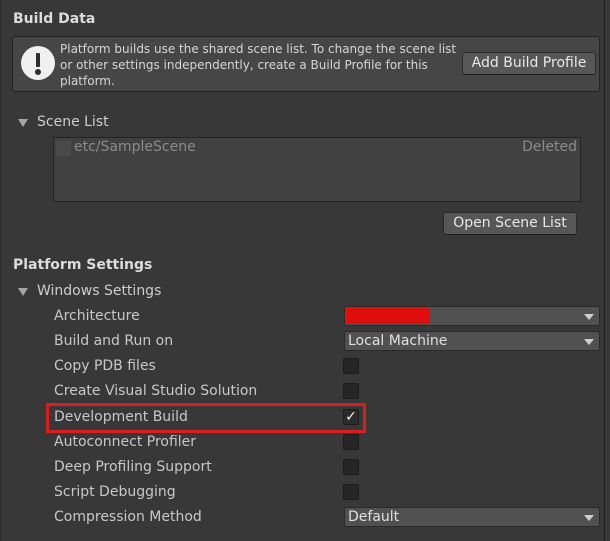 The image size is (610, 541). I want to click on scene-list-foldout-label: Scene List, so click(73, 122).